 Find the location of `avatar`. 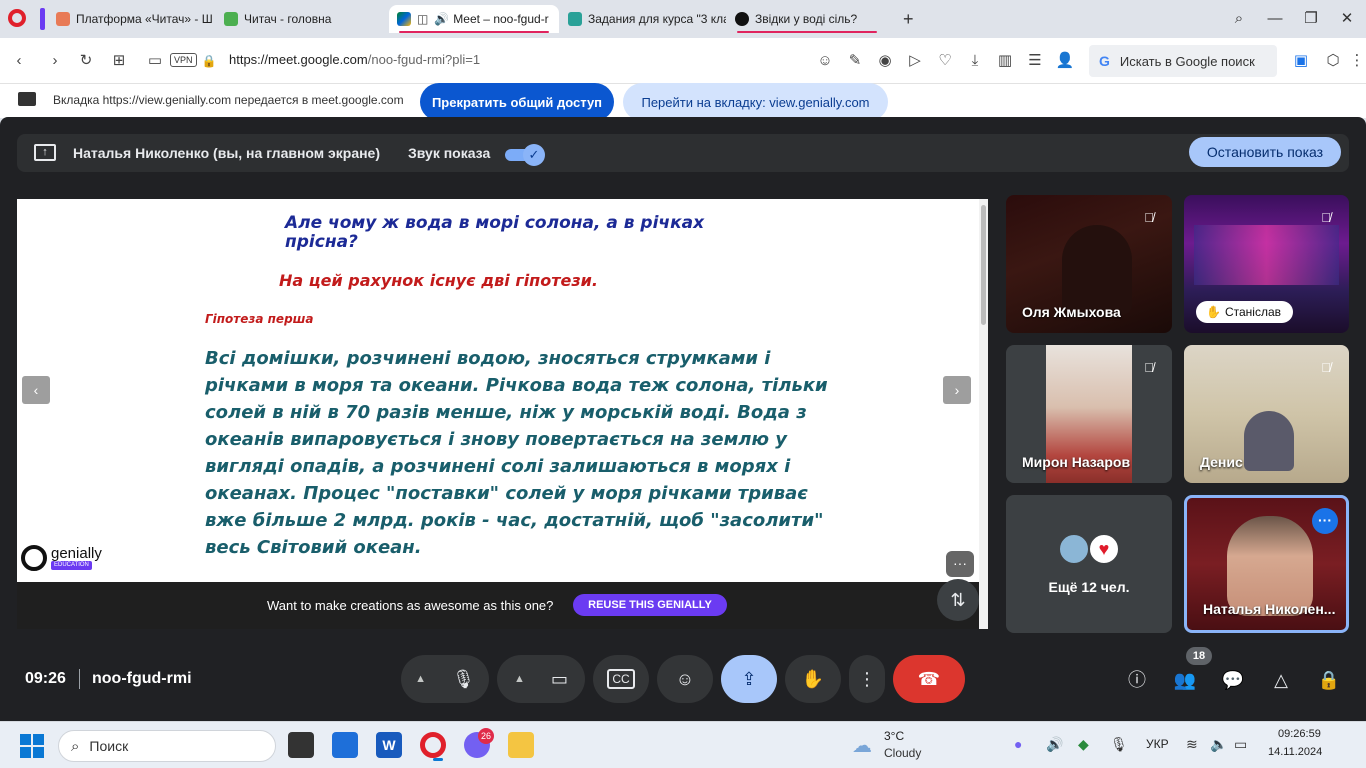

avatar is located at coordinates (1074, 549).